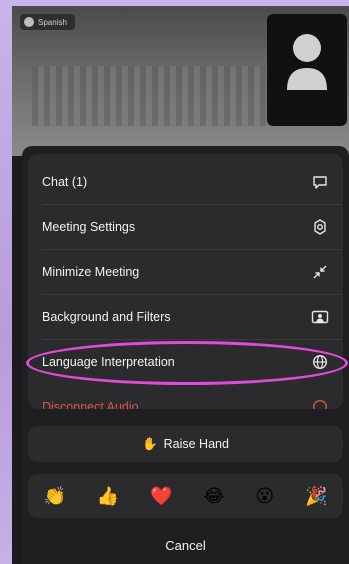 This screenshot has height=564, width=349. What do you see at coordinates (187, 363) in the screenshot?
I see `highlight-annotation-ring` at bounding box center [187, 363].